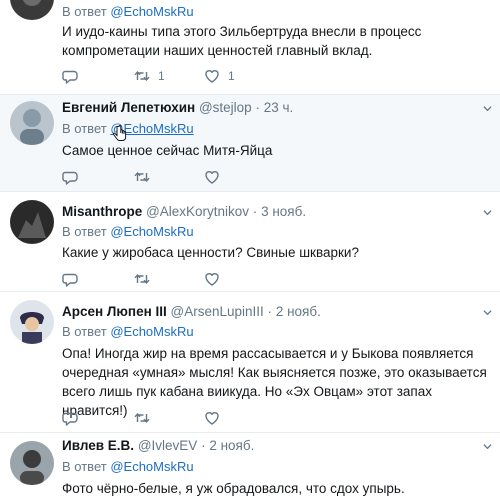 This screenshot has width=500, height=498. What do you see at coordinates (98, 445) in the screenshot?
I see `user-name: Ивлев Е.В.` at bounding box center [98, 445].